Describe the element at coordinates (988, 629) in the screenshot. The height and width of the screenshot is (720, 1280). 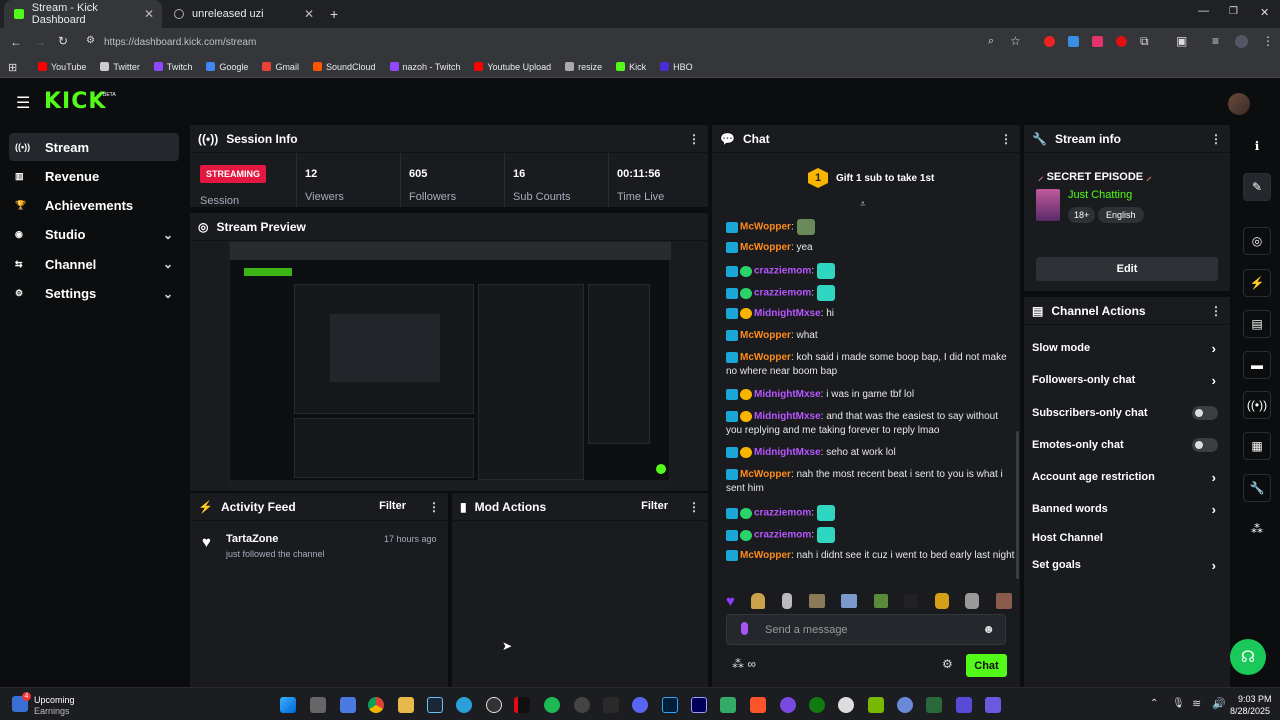
I see `emoji-icon: ☻` at that location.